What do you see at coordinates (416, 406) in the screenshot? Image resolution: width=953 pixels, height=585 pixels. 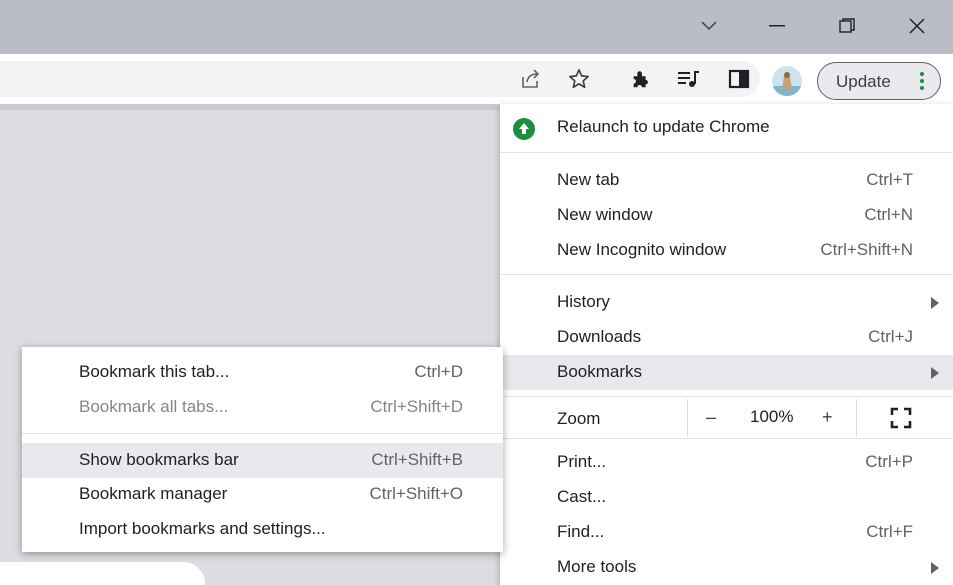 I see `submenu-item-shortcut: Ctrl+Shift+D` at bounding box center [416, 406].